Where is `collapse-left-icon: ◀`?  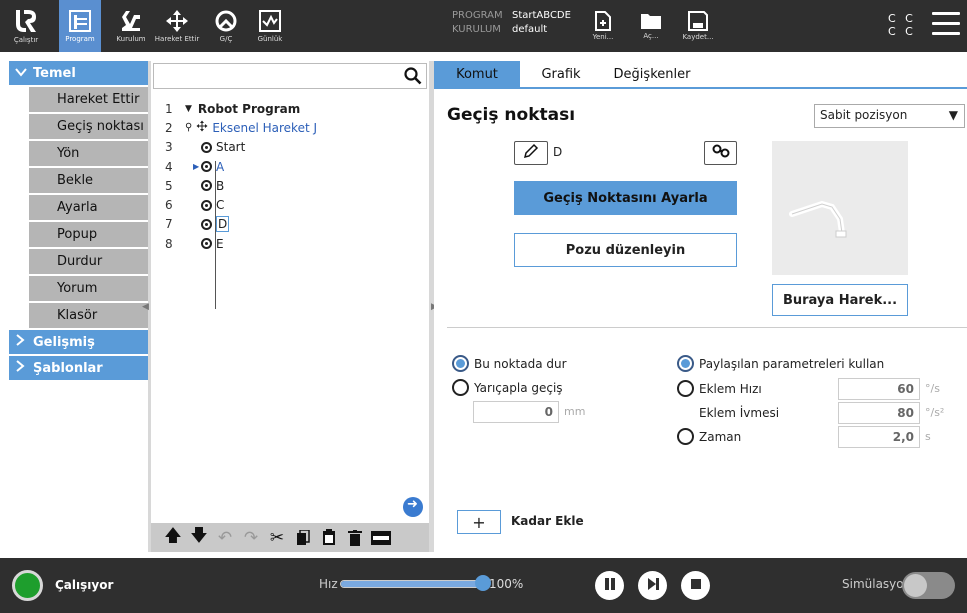 collapse-left-icon: ◀ is located at coordinates (146, 308).